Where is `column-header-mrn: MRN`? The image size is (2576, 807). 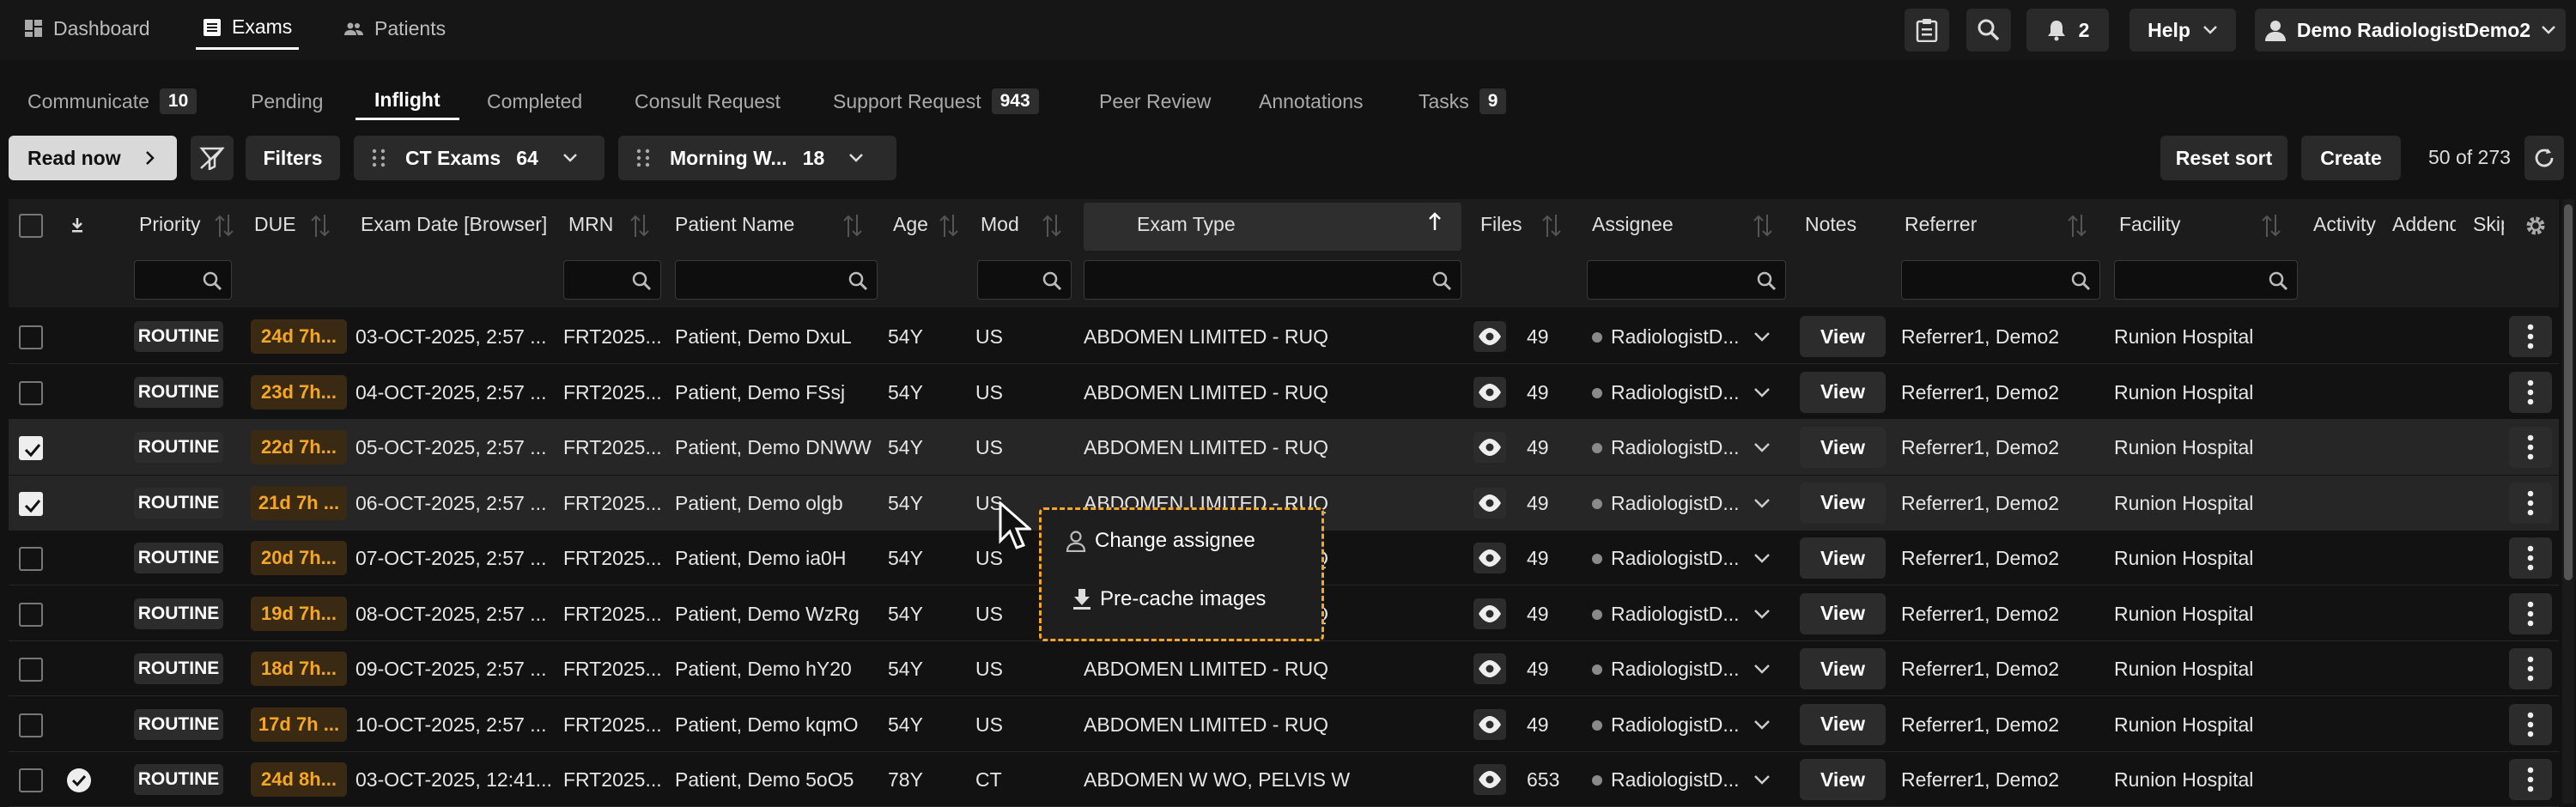
column-header-mrn: MRN is located at coordinates (590, 226).